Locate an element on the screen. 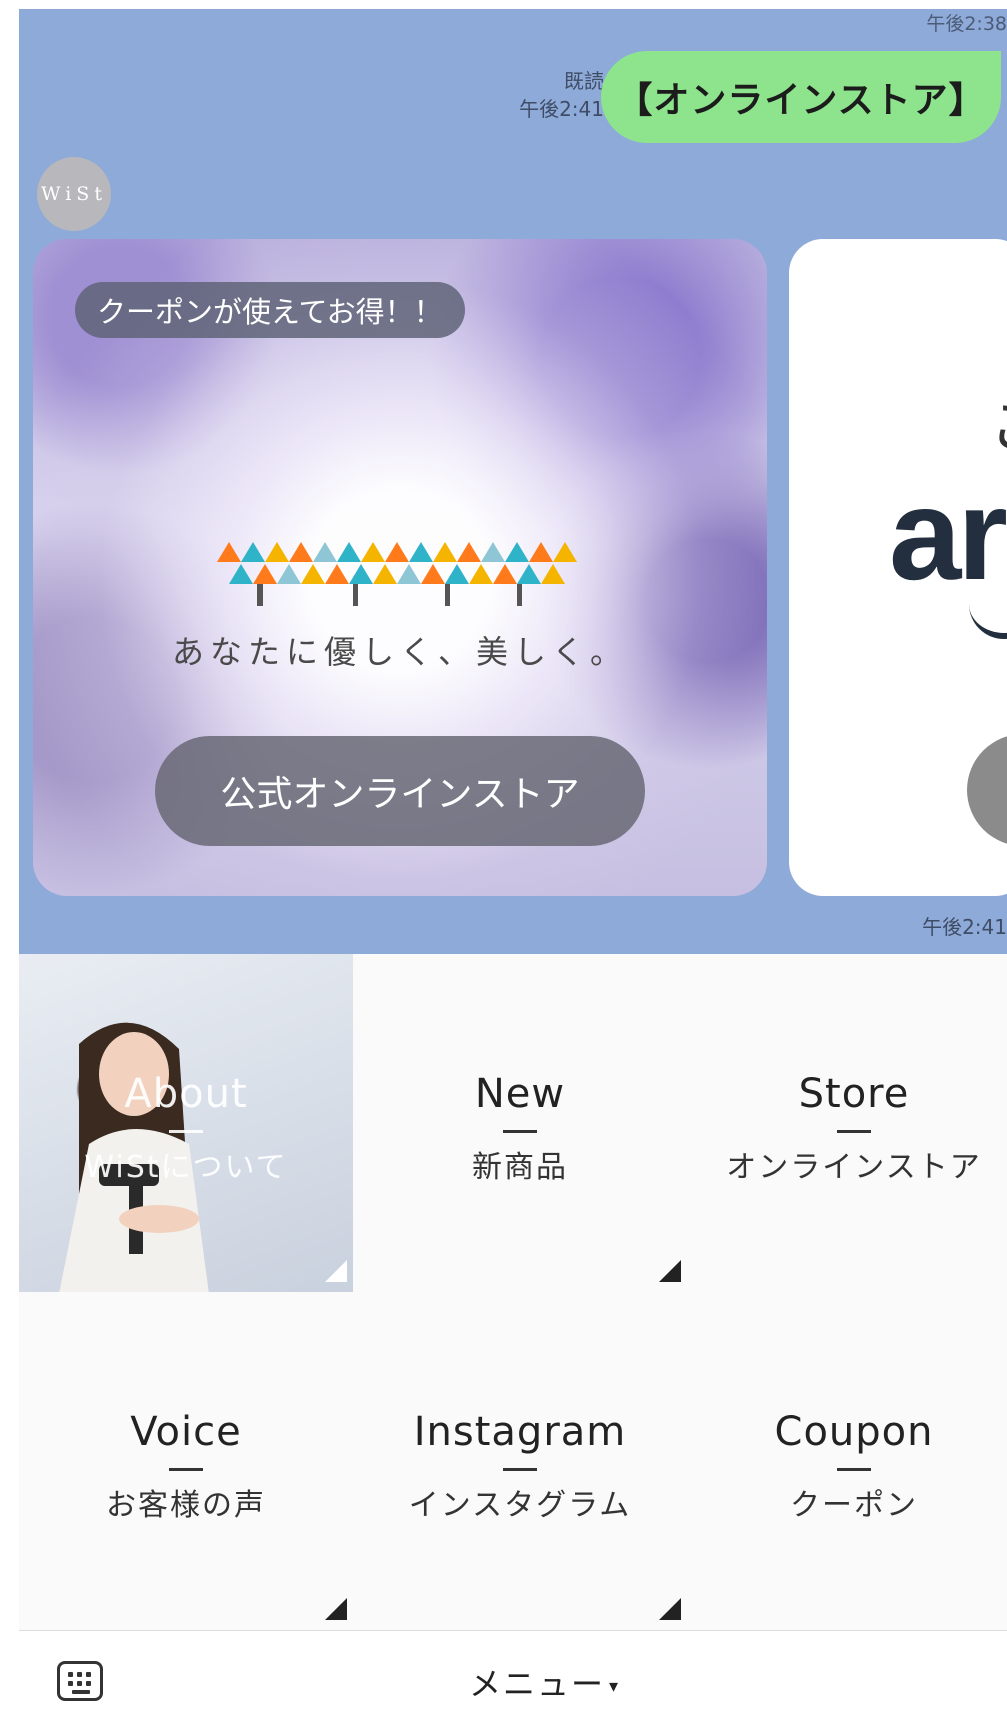  menu-item-instagram: Instagram インスタグラム is located at coordinates (520, 1461).